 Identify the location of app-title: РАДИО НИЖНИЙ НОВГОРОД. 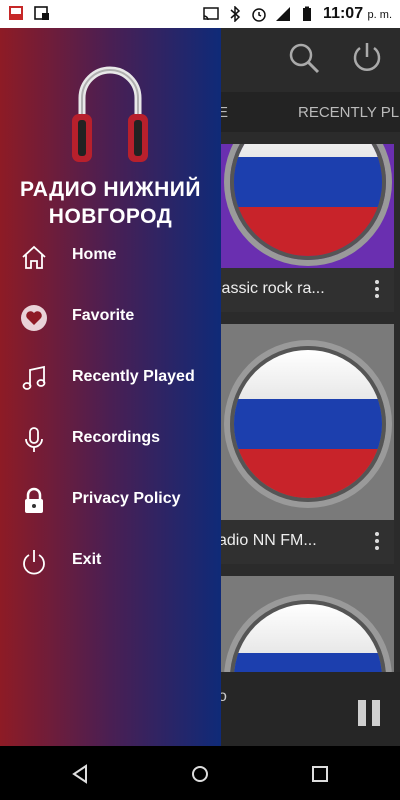
(110, 203).